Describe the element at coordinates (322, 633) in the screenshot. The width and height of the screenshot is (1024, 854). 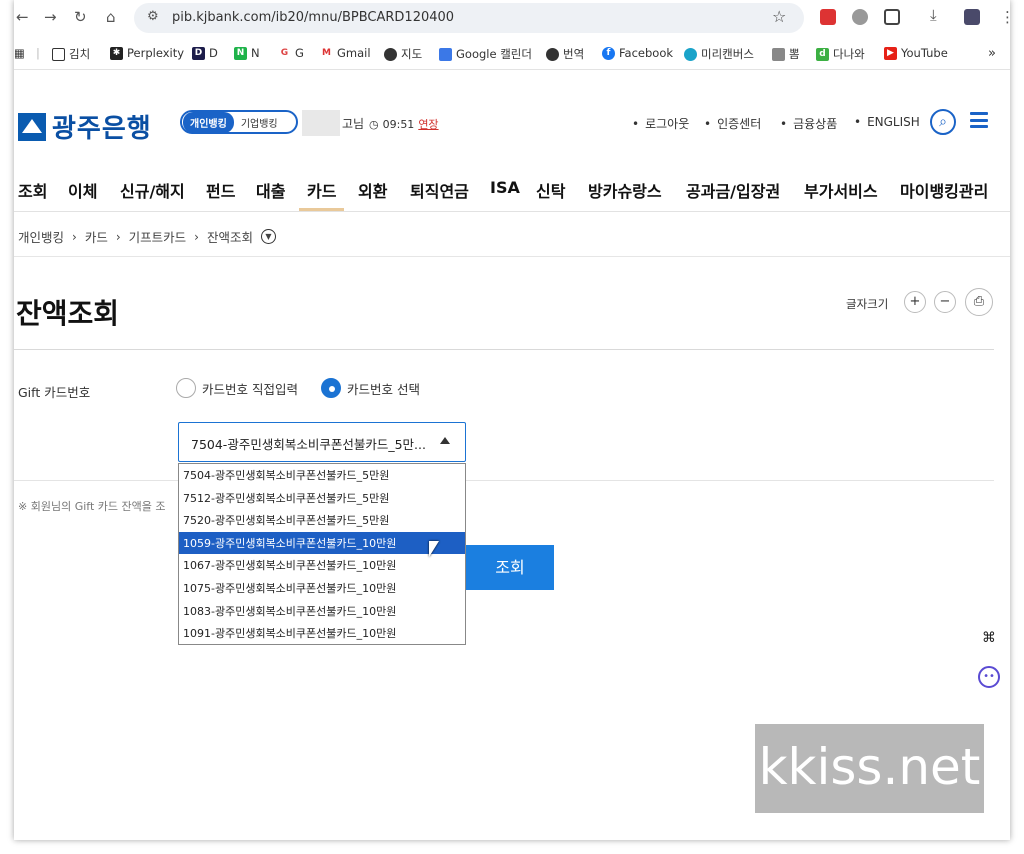
I see `dropdown-option: 1091-광주민생회복소비쿠폰선불카드_10만원` at that location.